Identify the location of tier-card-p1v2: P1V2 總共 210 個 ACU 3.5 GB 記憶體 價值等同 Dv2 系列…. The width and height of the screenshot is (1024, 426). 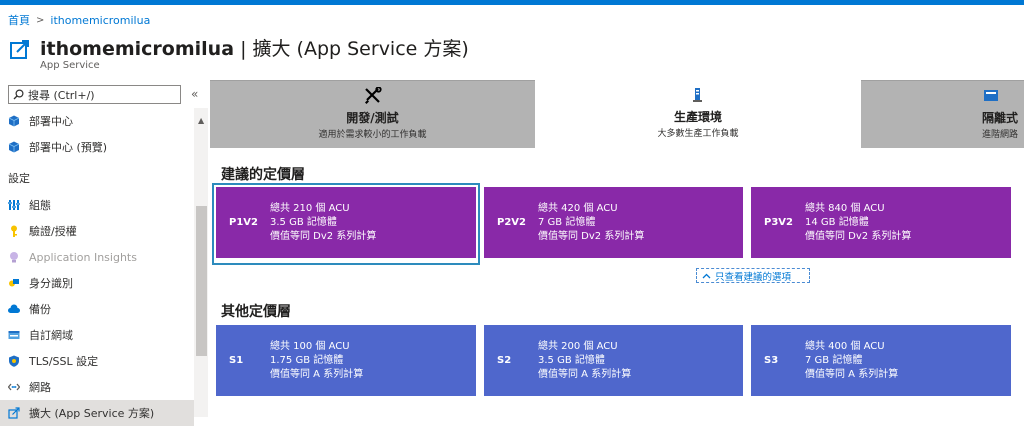
(346, 222).